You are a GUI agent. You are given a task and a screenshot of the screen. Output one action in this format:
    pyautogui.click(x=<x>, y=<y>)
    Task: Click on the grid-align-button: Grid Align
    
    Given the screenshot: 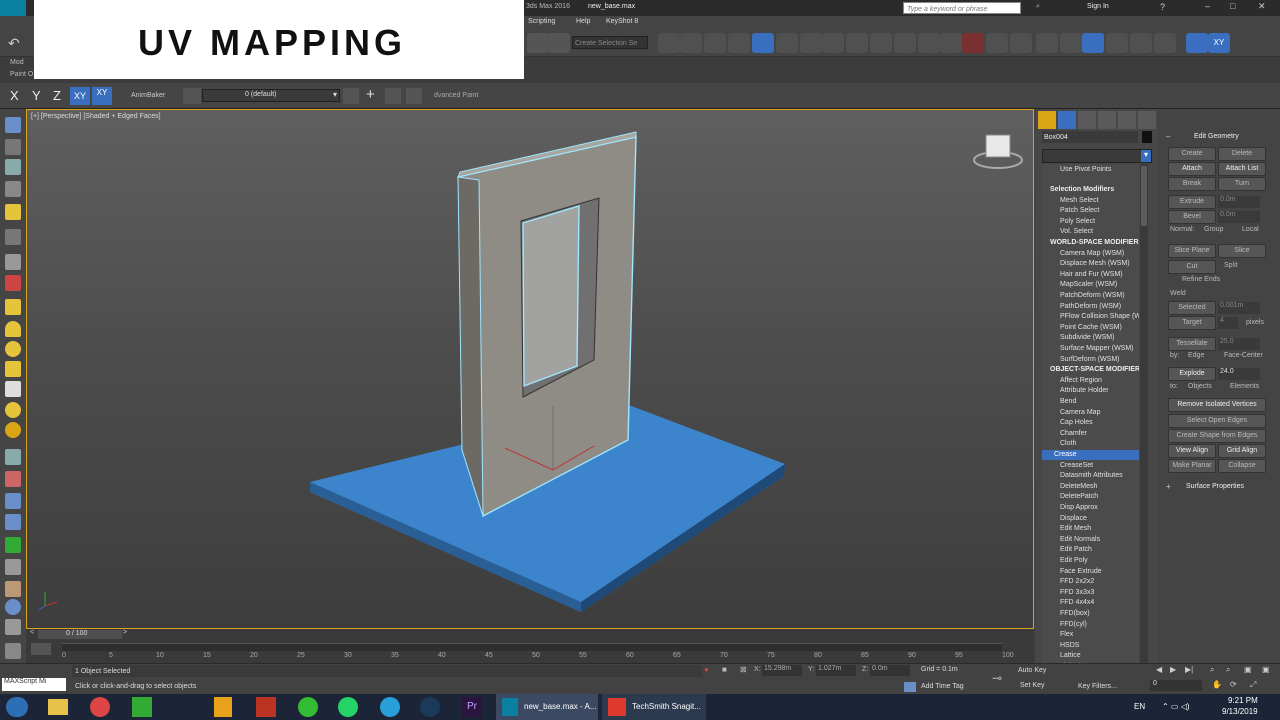 What is the action you would take?
    pyautogui.click(x=1242, y=451)
    